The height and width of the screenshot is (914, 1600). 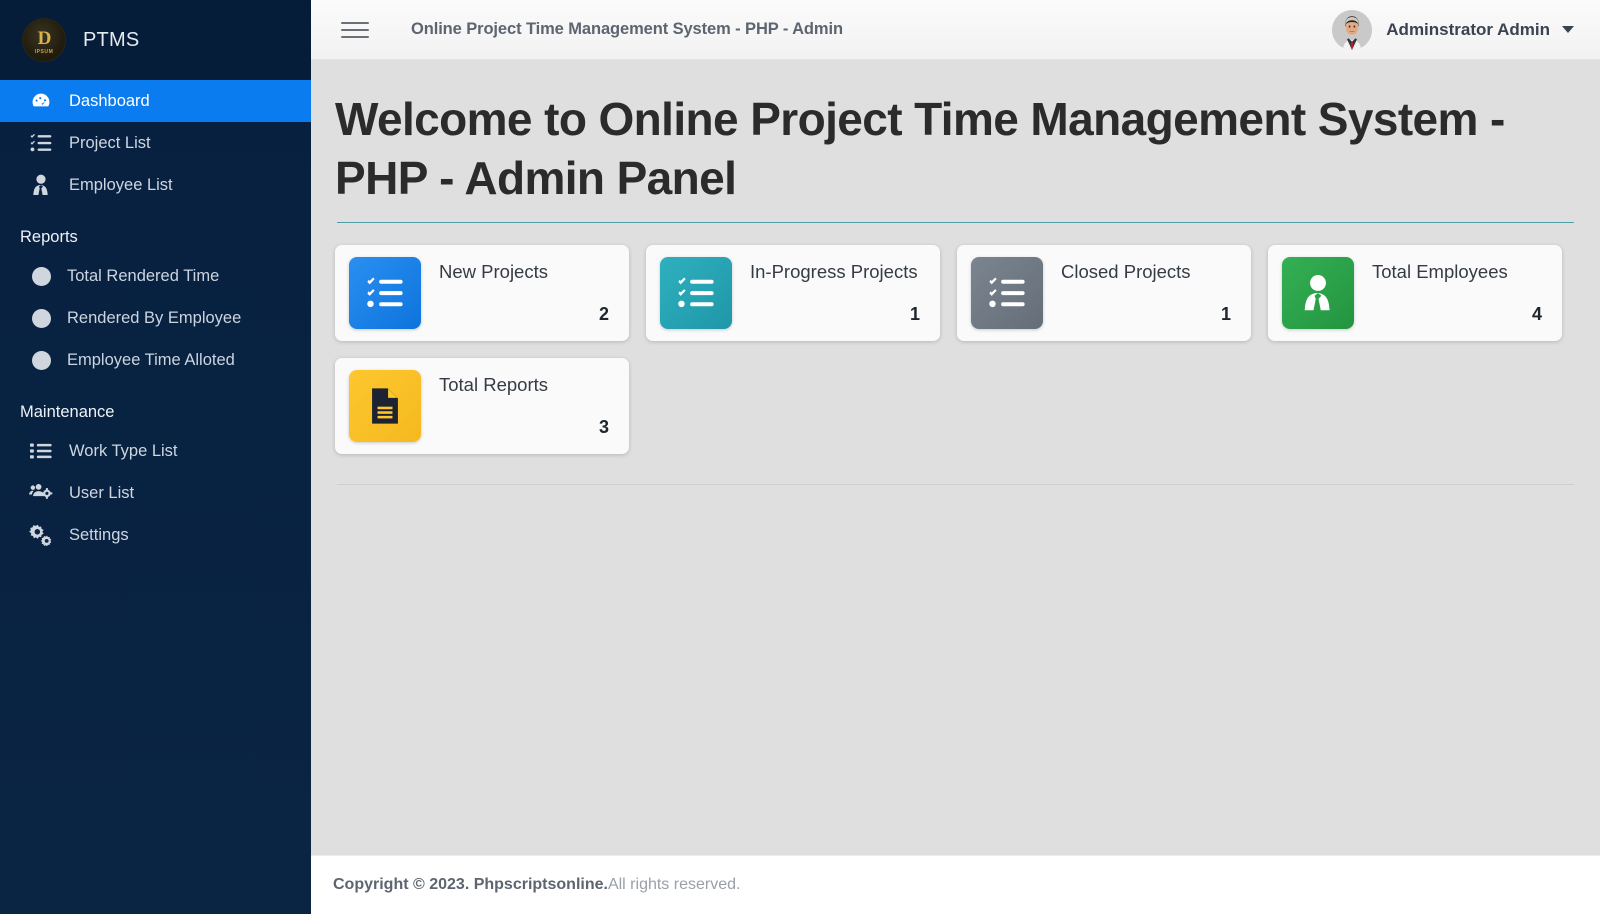 What do you see at coordinates (109, 100) in the screenshot?
I see `sidebar-item-label: Dashboard` at bounding box center [109, 100].